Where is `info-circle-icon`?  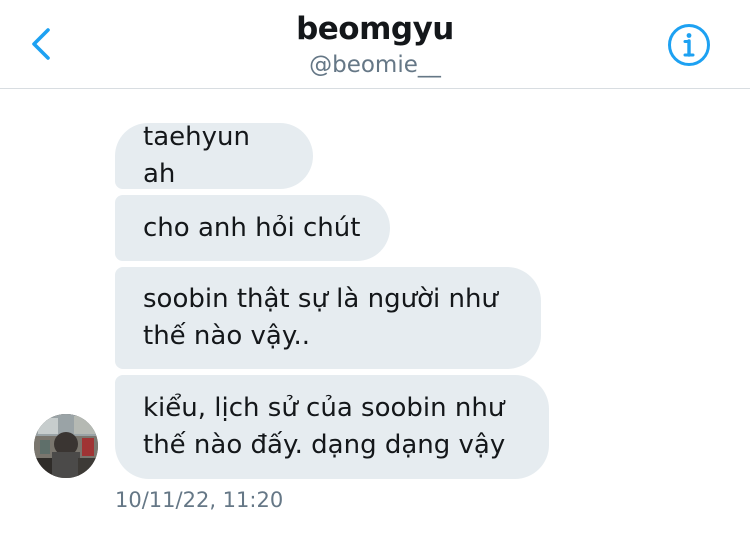 info-circle-icon is located at coordinates (689, 45).